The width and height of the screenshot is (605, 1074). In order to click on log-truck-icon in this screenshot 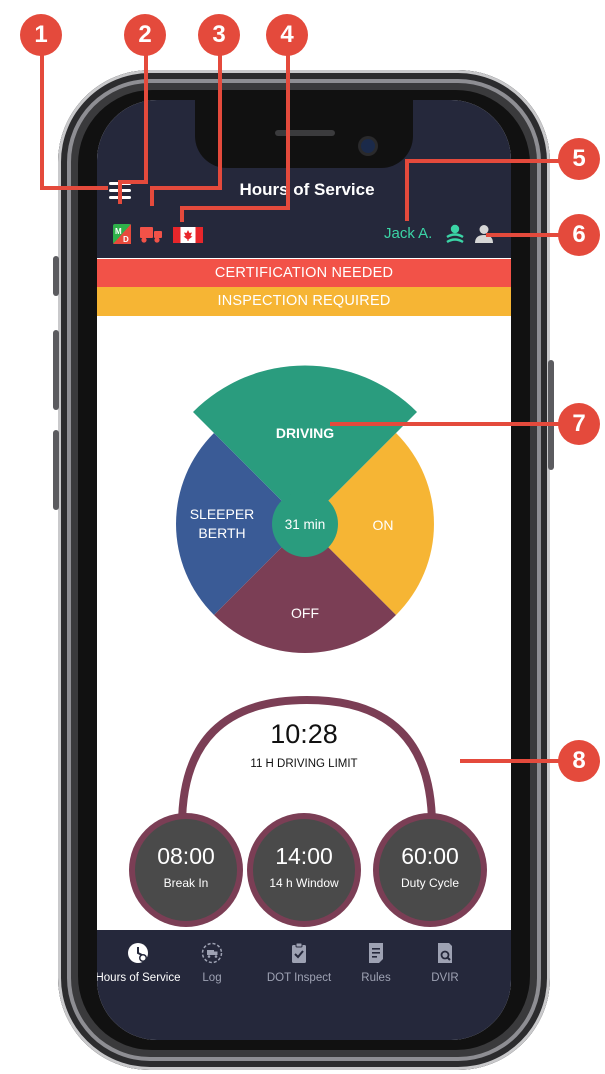, I will do `click(212, 953)`.